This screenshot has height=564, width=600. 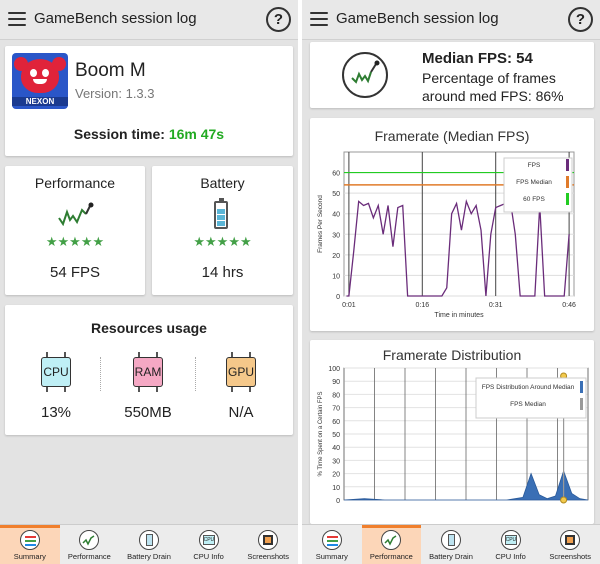 I want to click on performance-value: 54 FPS, so click(x=75, y=272).